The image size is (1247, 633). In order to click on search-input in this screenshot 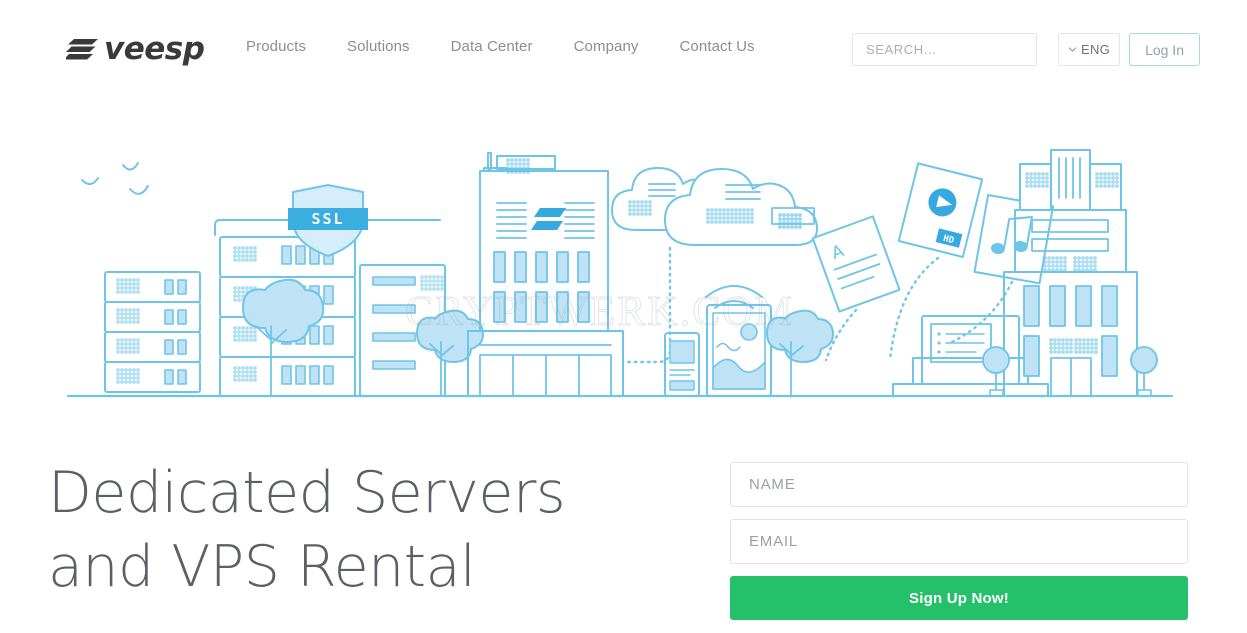, I will do `click(950, 49)`.